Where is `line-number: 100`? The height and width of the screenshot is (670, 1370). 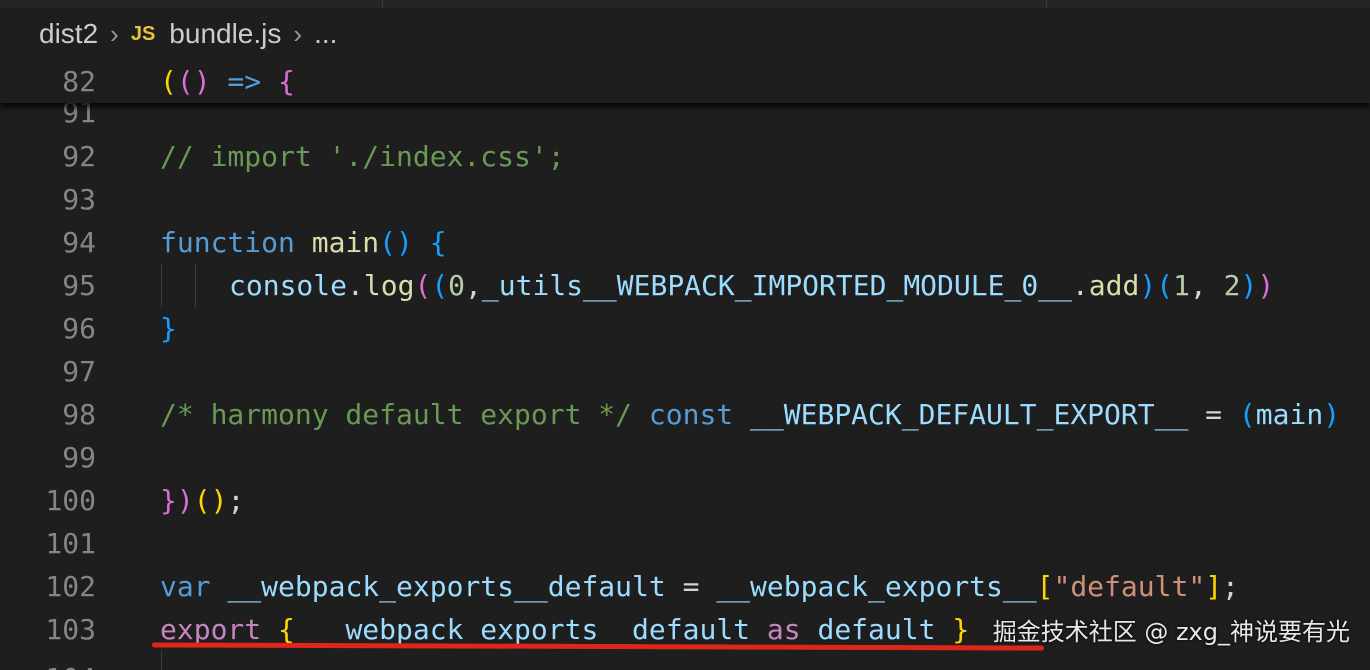 line-number: 100 is located at coordinates (70, 500).